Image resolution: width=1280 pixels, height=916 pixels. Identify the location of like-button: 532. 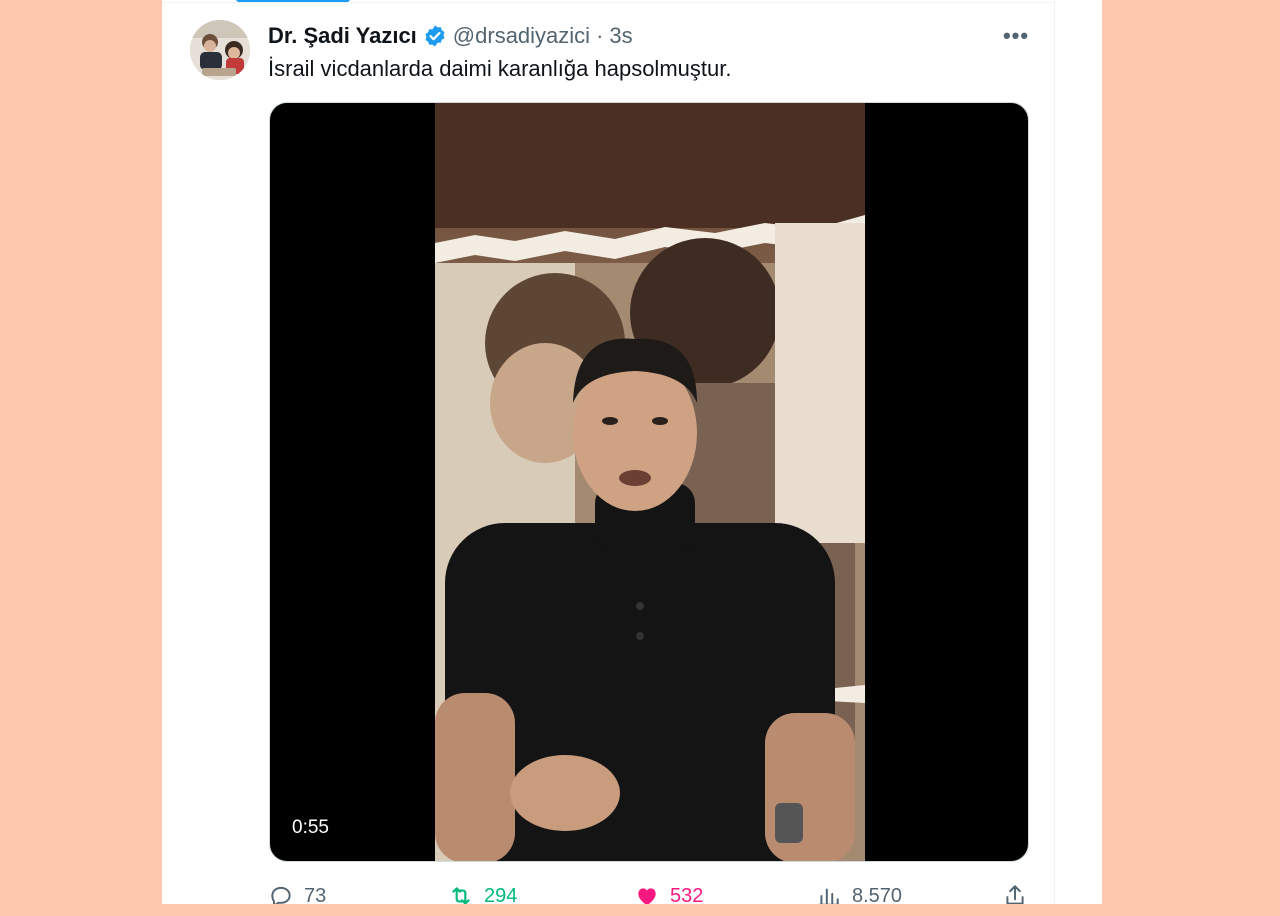
(668, 892).